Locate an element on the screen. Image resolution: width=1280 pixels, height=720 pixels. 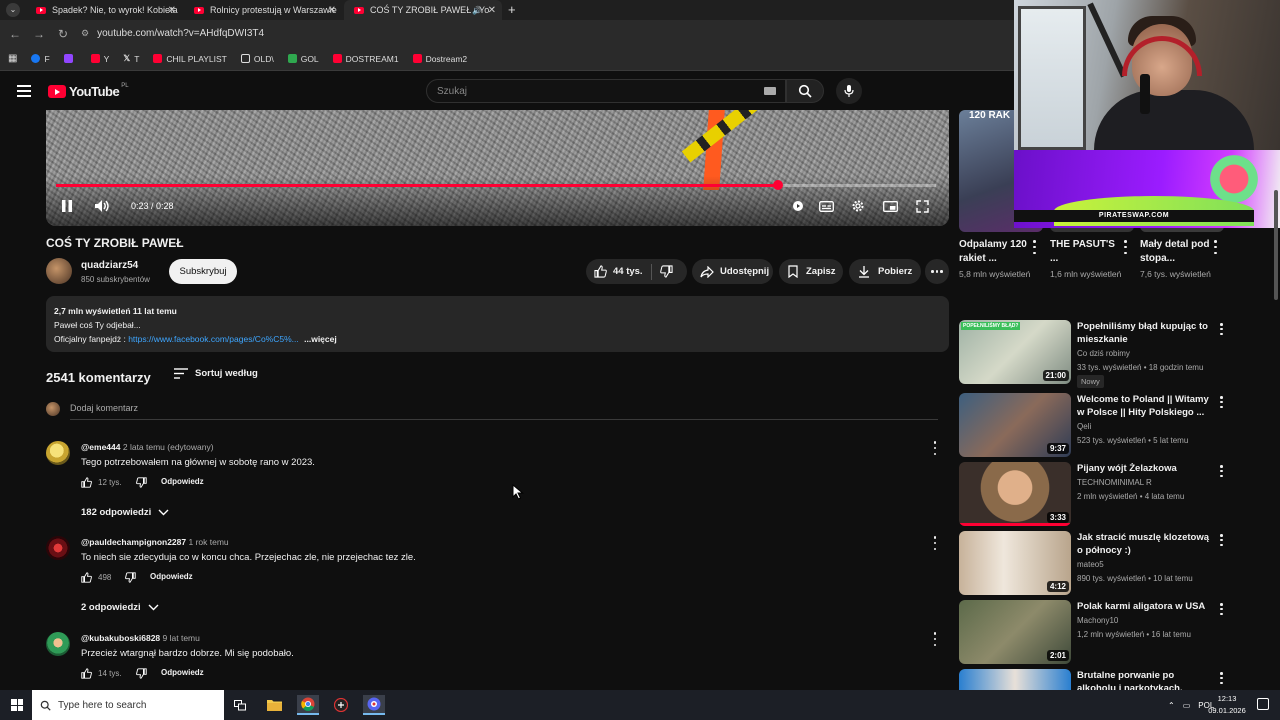
browser-tab-active: COŚ TY ZROBIŁ PAWEŁ - Yo 🔊 ✕ is located at coordinates (423, 10).